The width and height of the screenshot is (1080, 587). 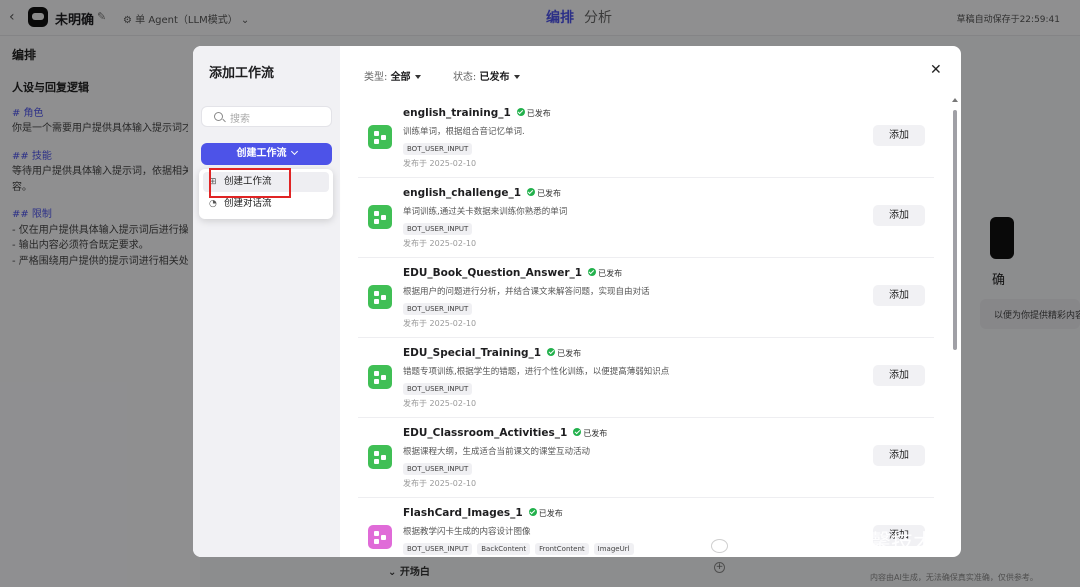 What do you see at coordinates (467, 532) in the screenshot?
I see `workflow-description: 根据教学闪卡生成的内容设计图像` at bounding box center [467, 532].